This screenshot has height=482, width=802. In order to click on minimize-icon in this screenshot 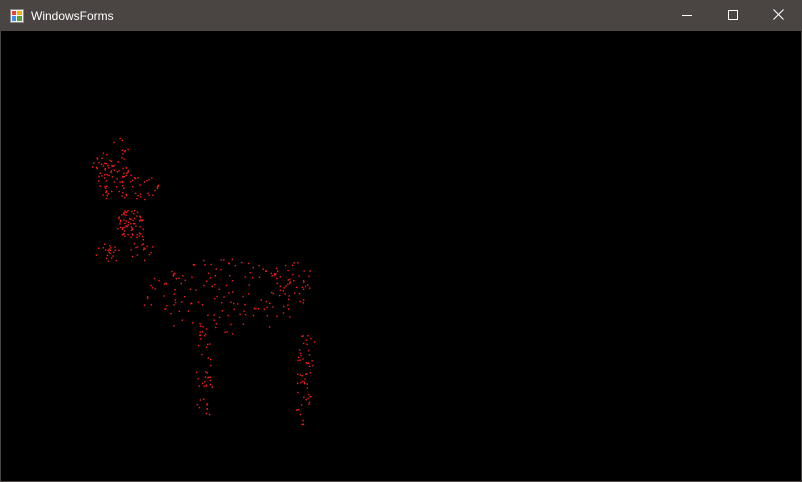, I will do `click(687, 16)`.